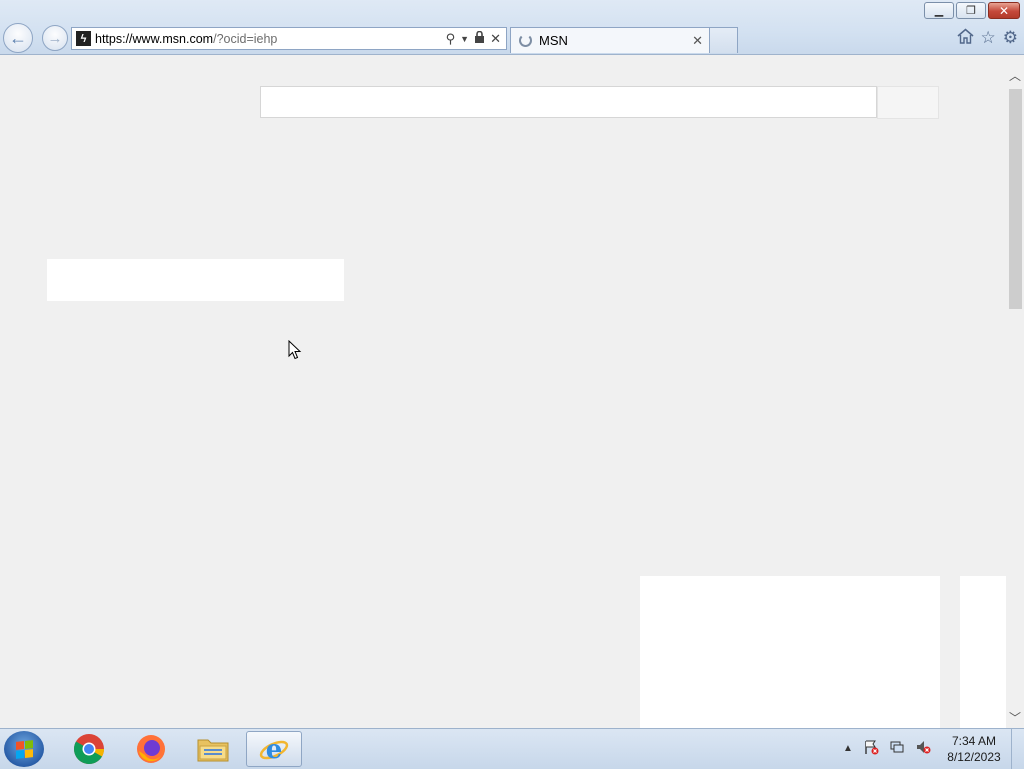  I want to click on back-button: ←, so click(18, 38).